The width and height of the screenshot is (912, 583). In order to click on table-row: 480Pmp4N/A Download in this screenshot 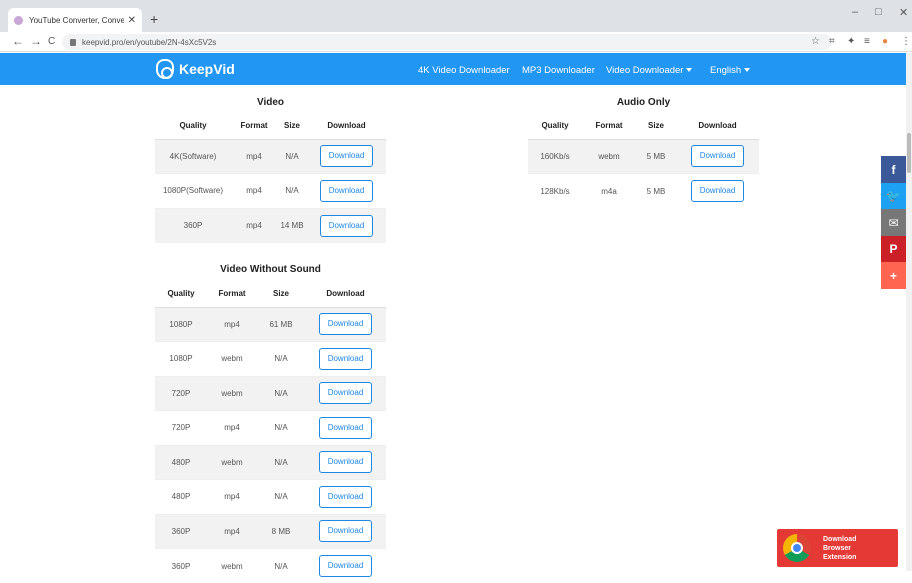, I will do `click(270, 497)`.